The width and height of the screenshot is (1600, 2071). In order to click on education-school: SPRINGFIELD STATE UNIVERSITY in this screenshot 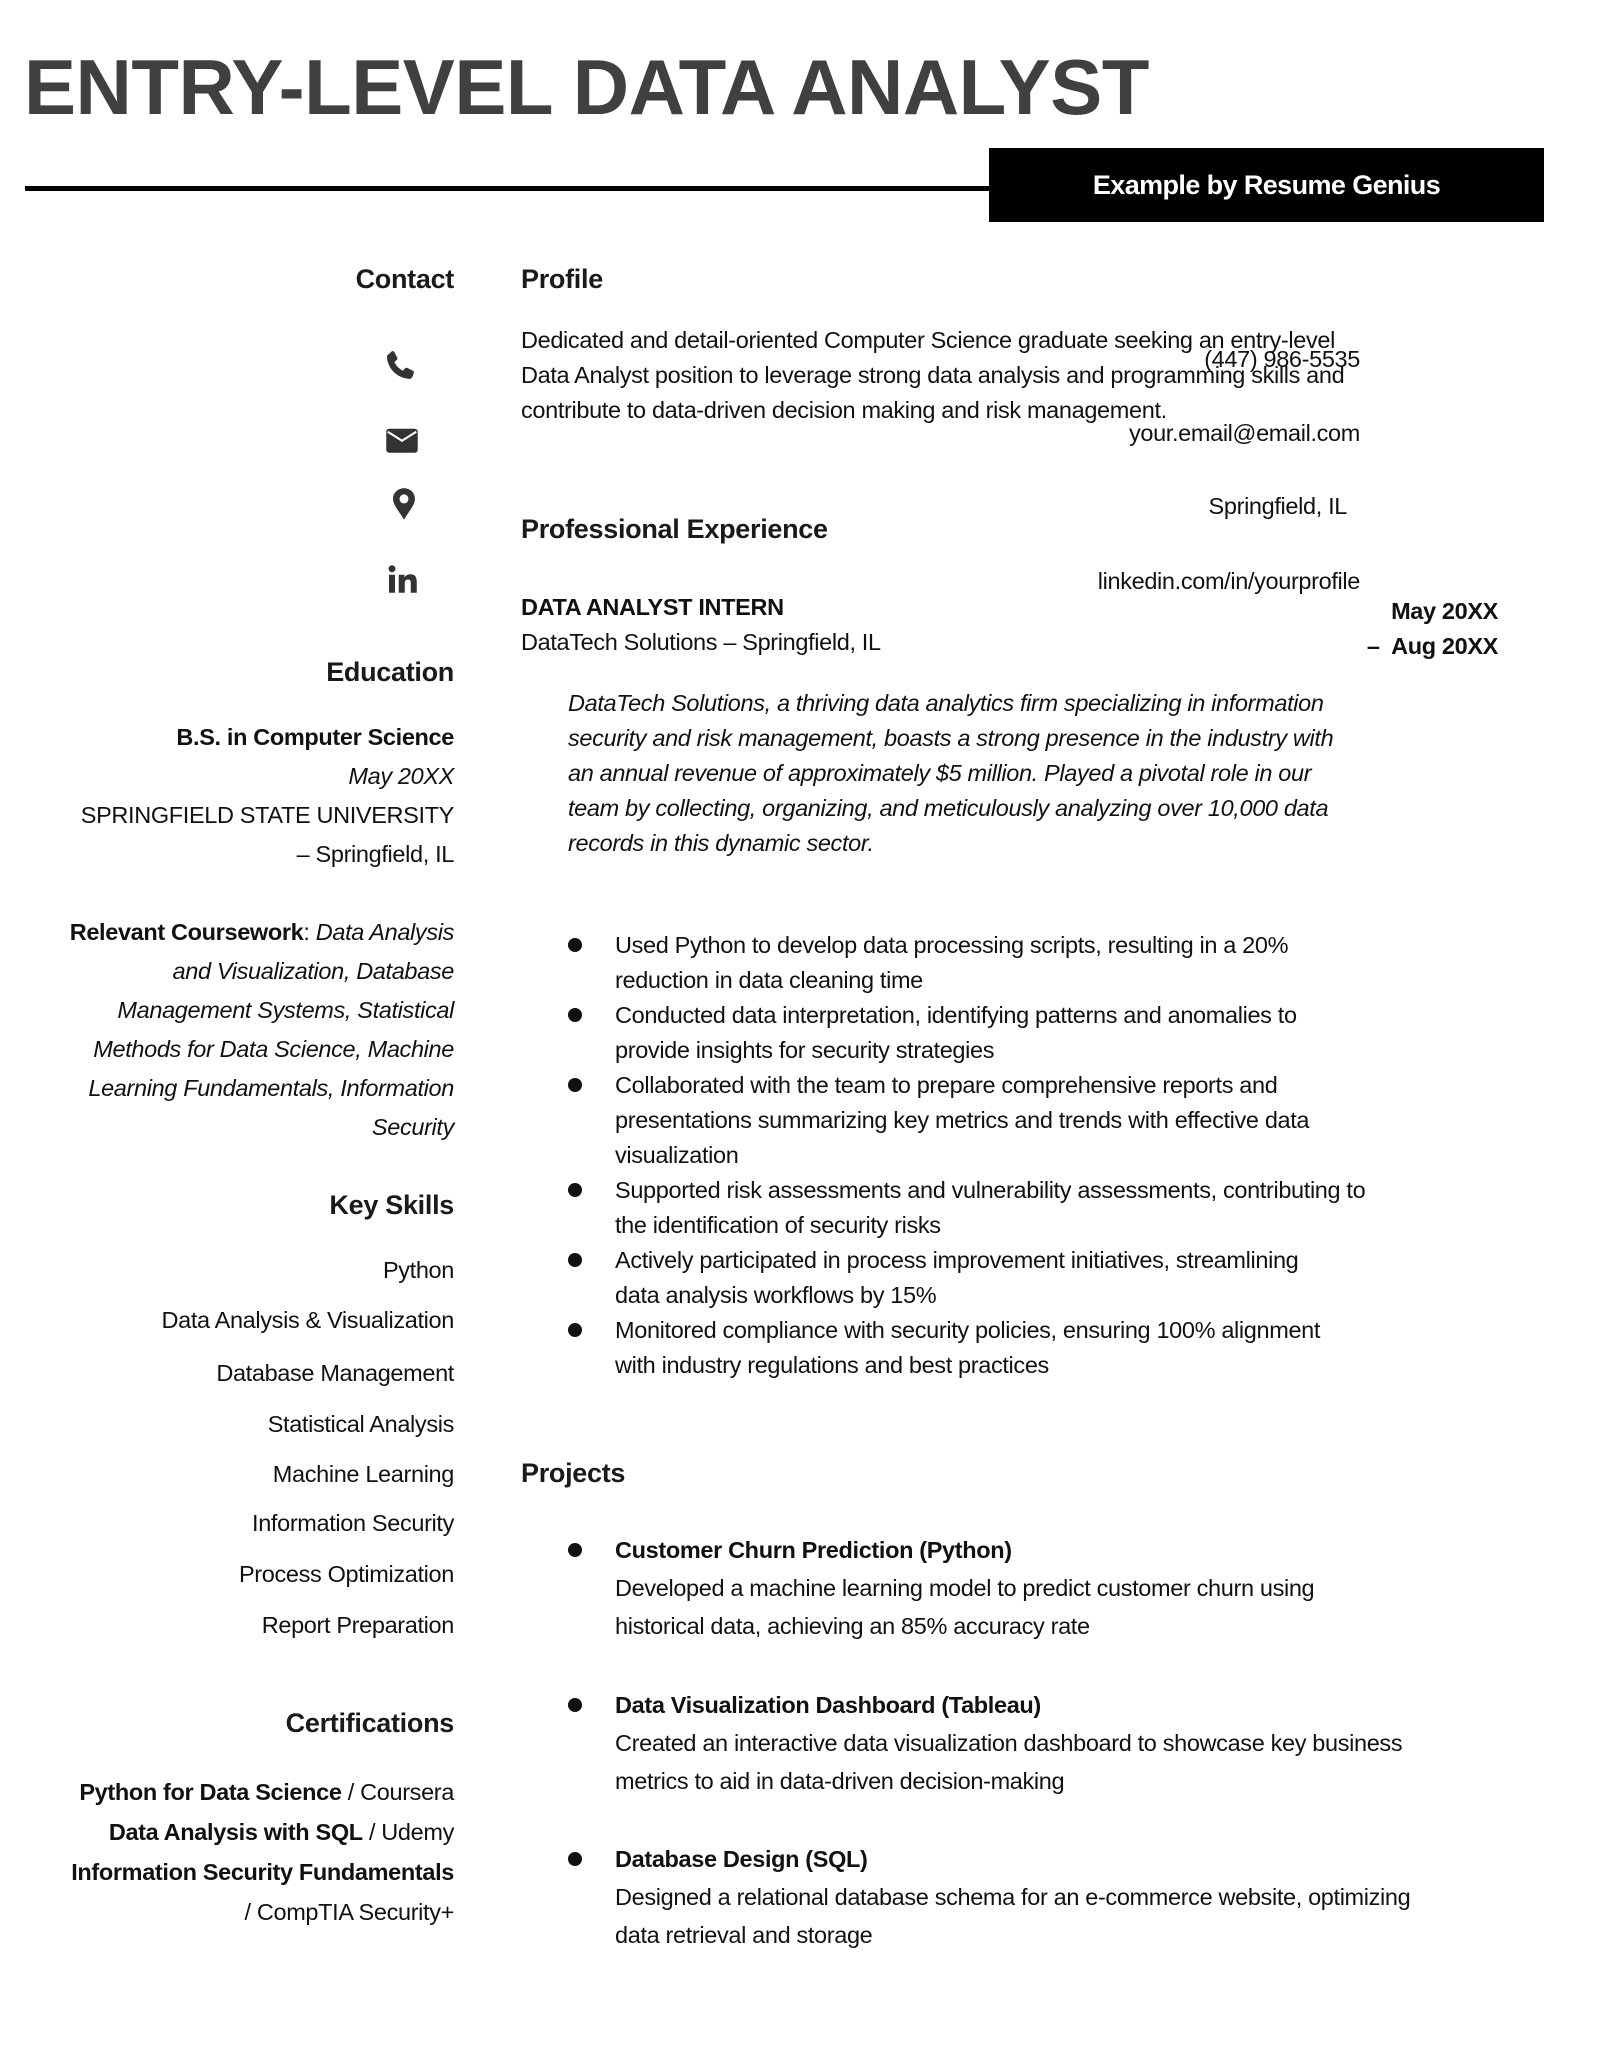, I will do `click(267, 815)`.